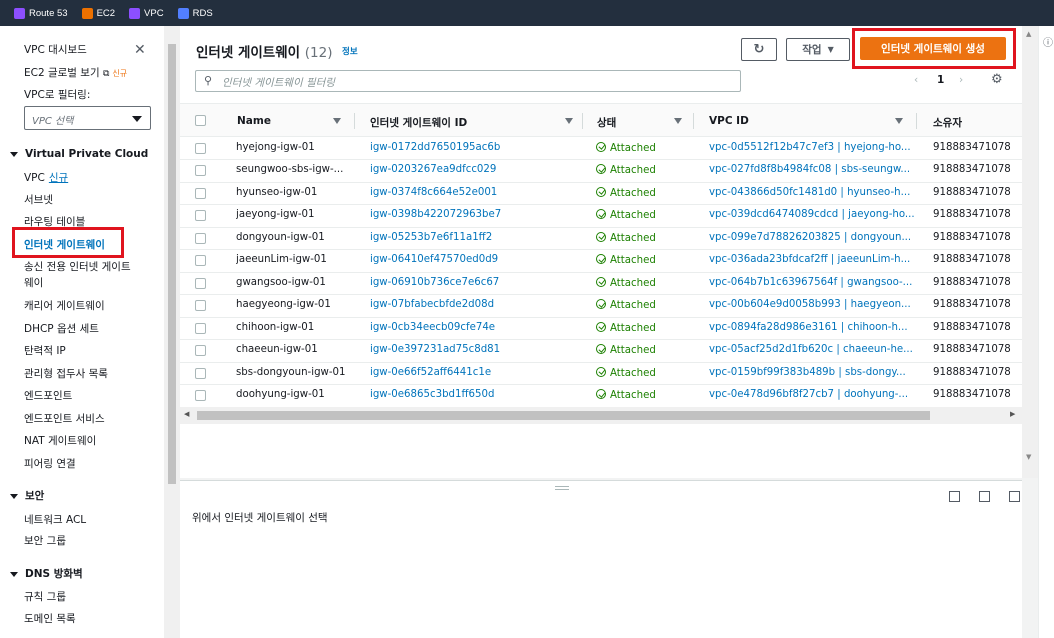 The image size is (1054, 638). Describe the element at coordinates (172, 264) in the screenshot. I see `sidebar-scrollbar-thumb` at that location.